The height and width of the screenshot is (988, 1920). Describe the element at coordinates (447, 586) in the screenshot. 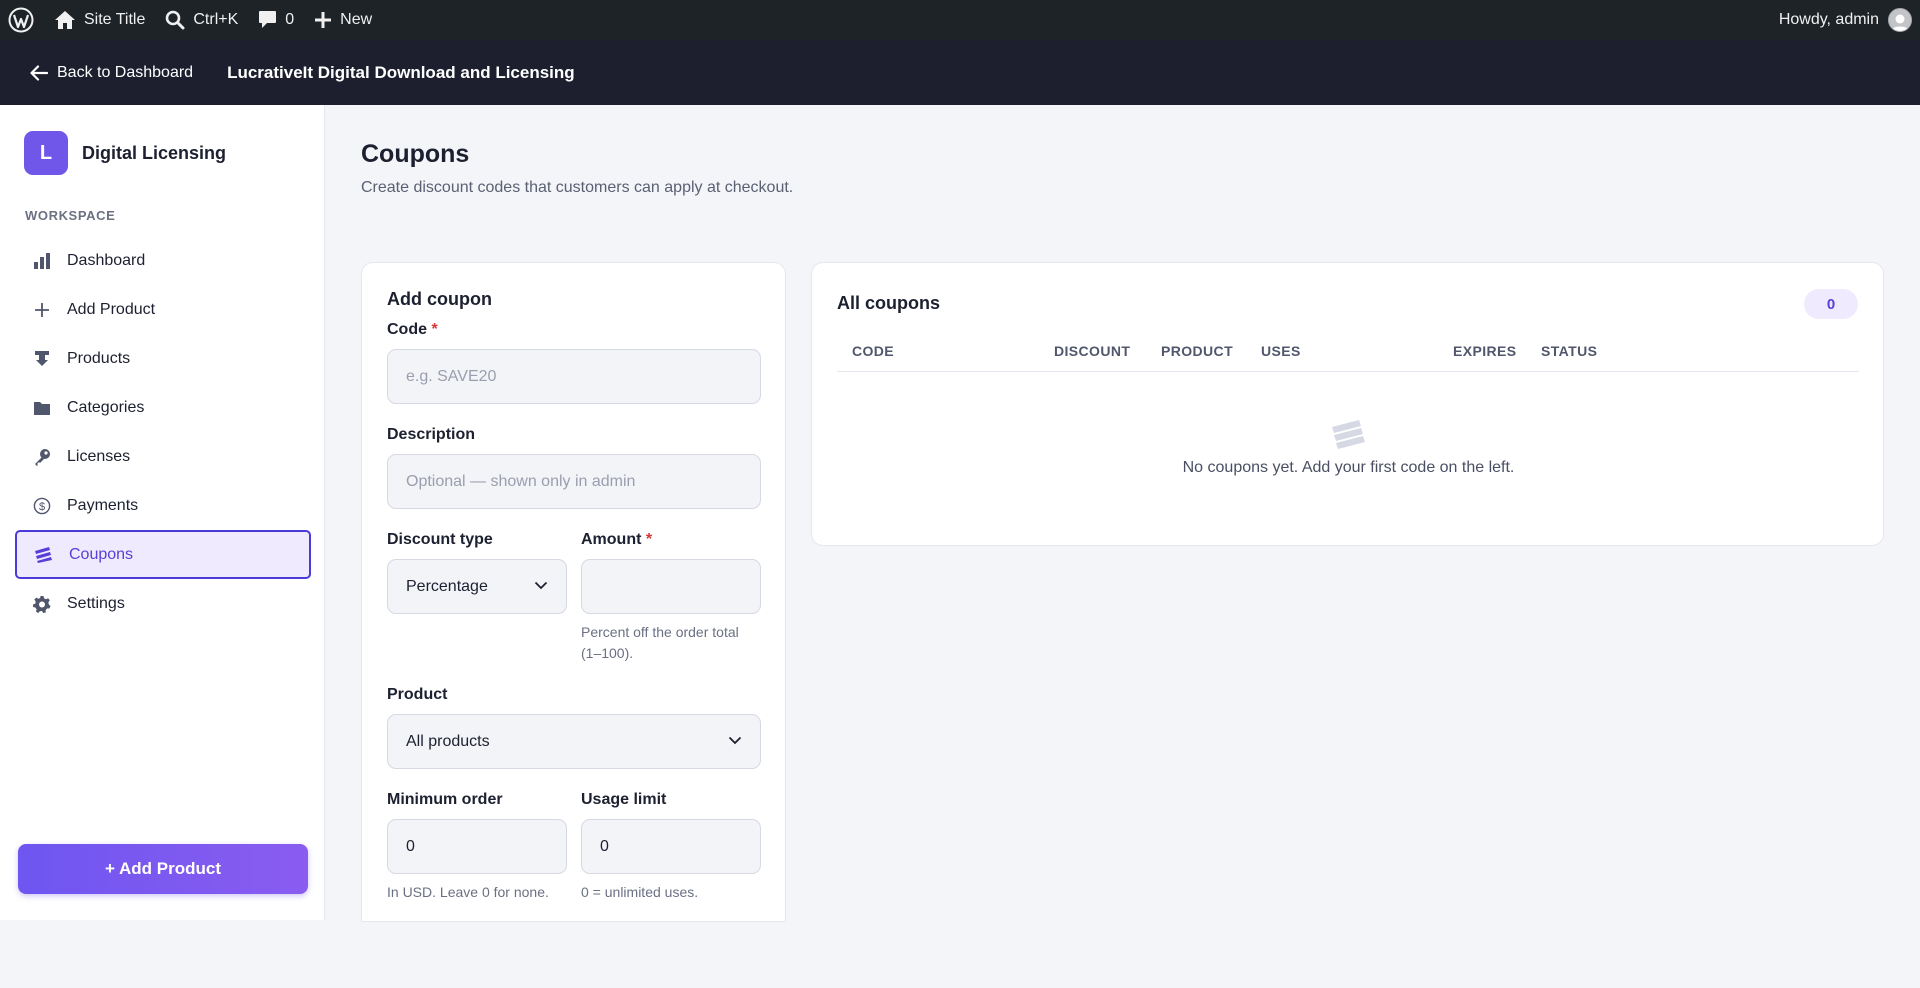

I see `discount-type-value: Percentage` at that location.